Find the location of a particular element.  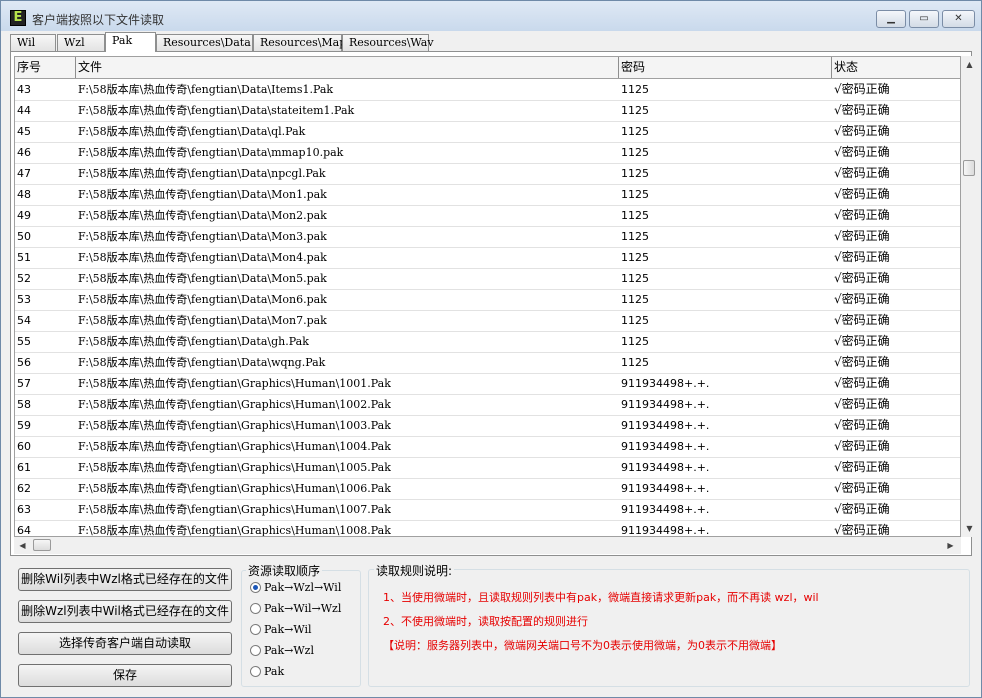

select-client-button: 选择传奇客户端自动读取 is located at coordinates (125, 643).